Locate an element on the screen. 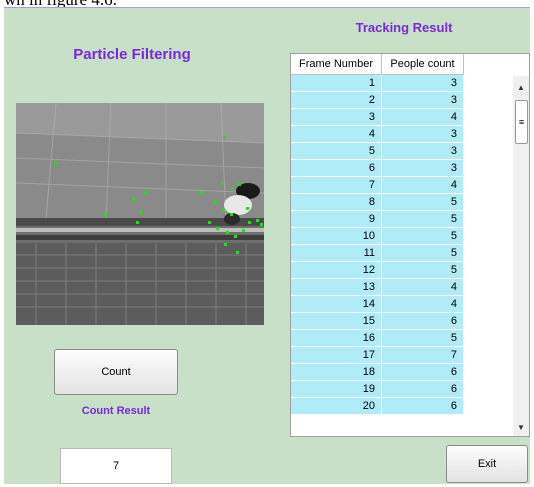  frame-number-cell: 5 is located at coordinates (336, 151).